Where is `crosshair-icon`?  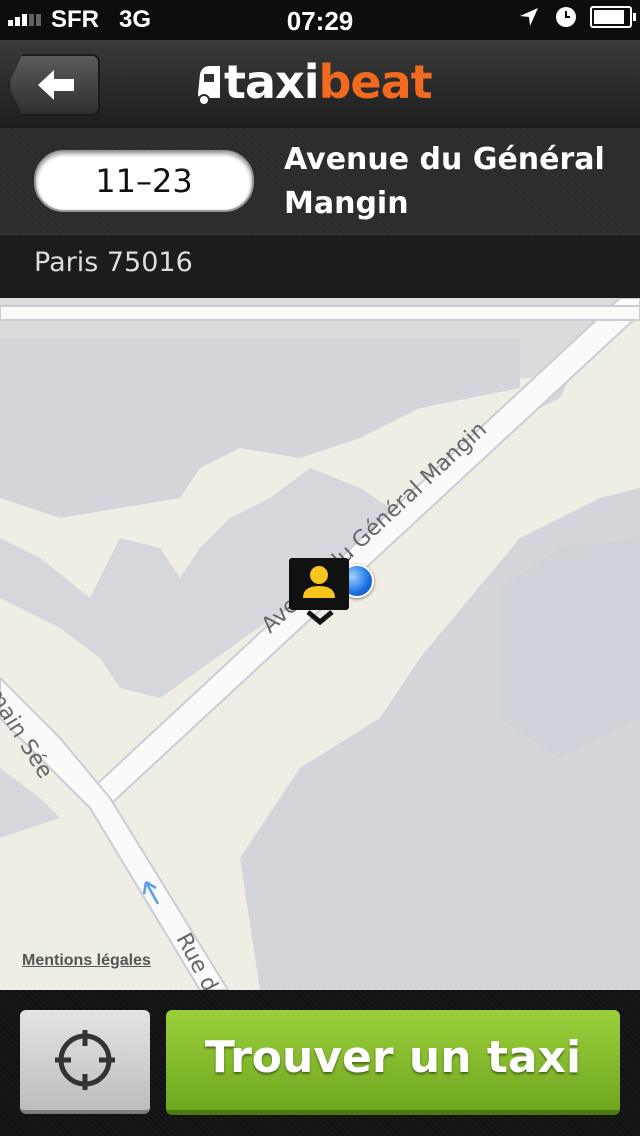
crosshair-icon is located at coordinates (85, 1060).